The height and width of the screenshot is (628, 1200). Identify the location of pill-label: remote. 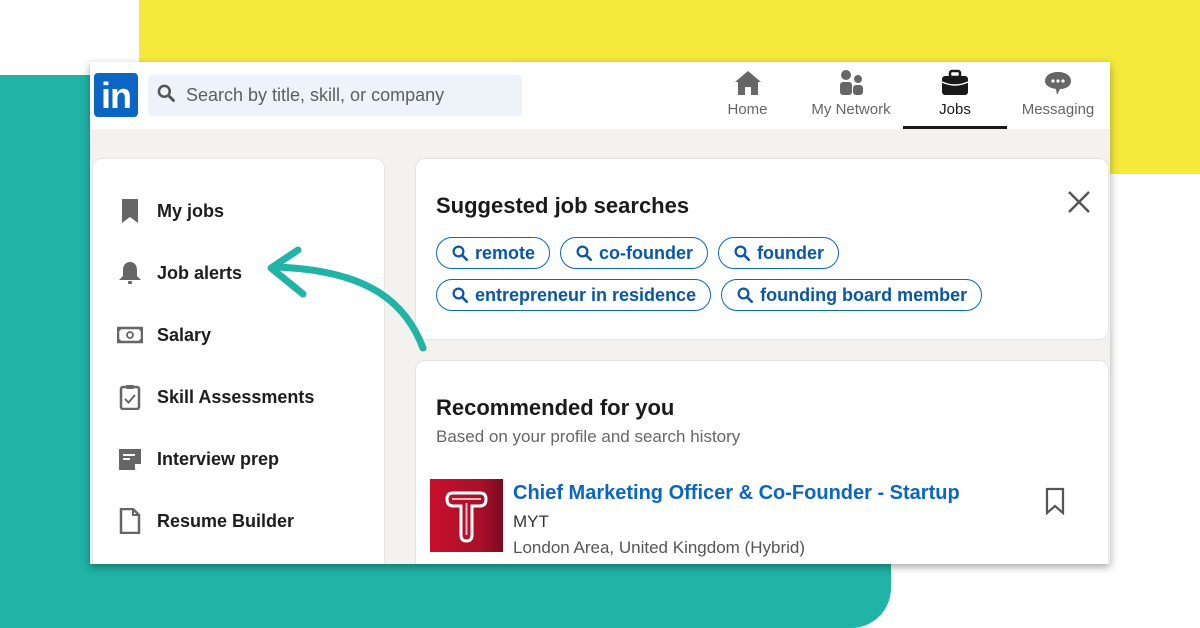
(505, 252).